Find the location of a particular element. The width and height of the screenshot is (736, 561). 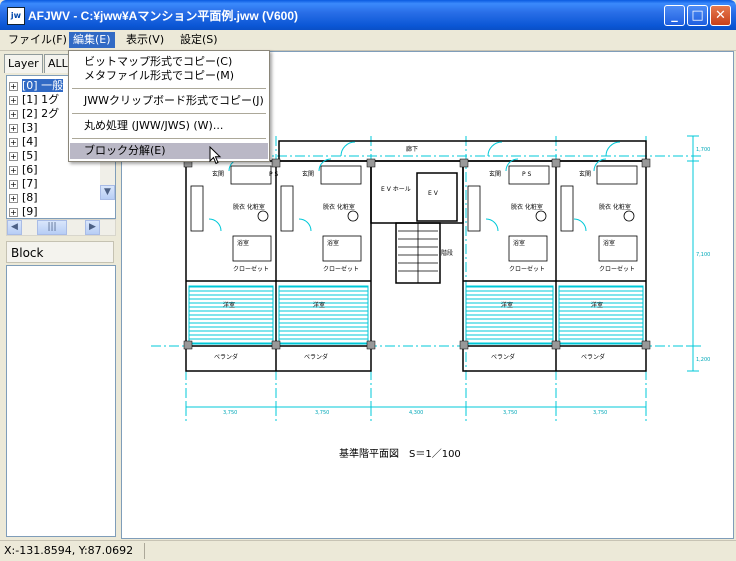

menu-file: ファイル(F) is located at coordinates (37, 40).